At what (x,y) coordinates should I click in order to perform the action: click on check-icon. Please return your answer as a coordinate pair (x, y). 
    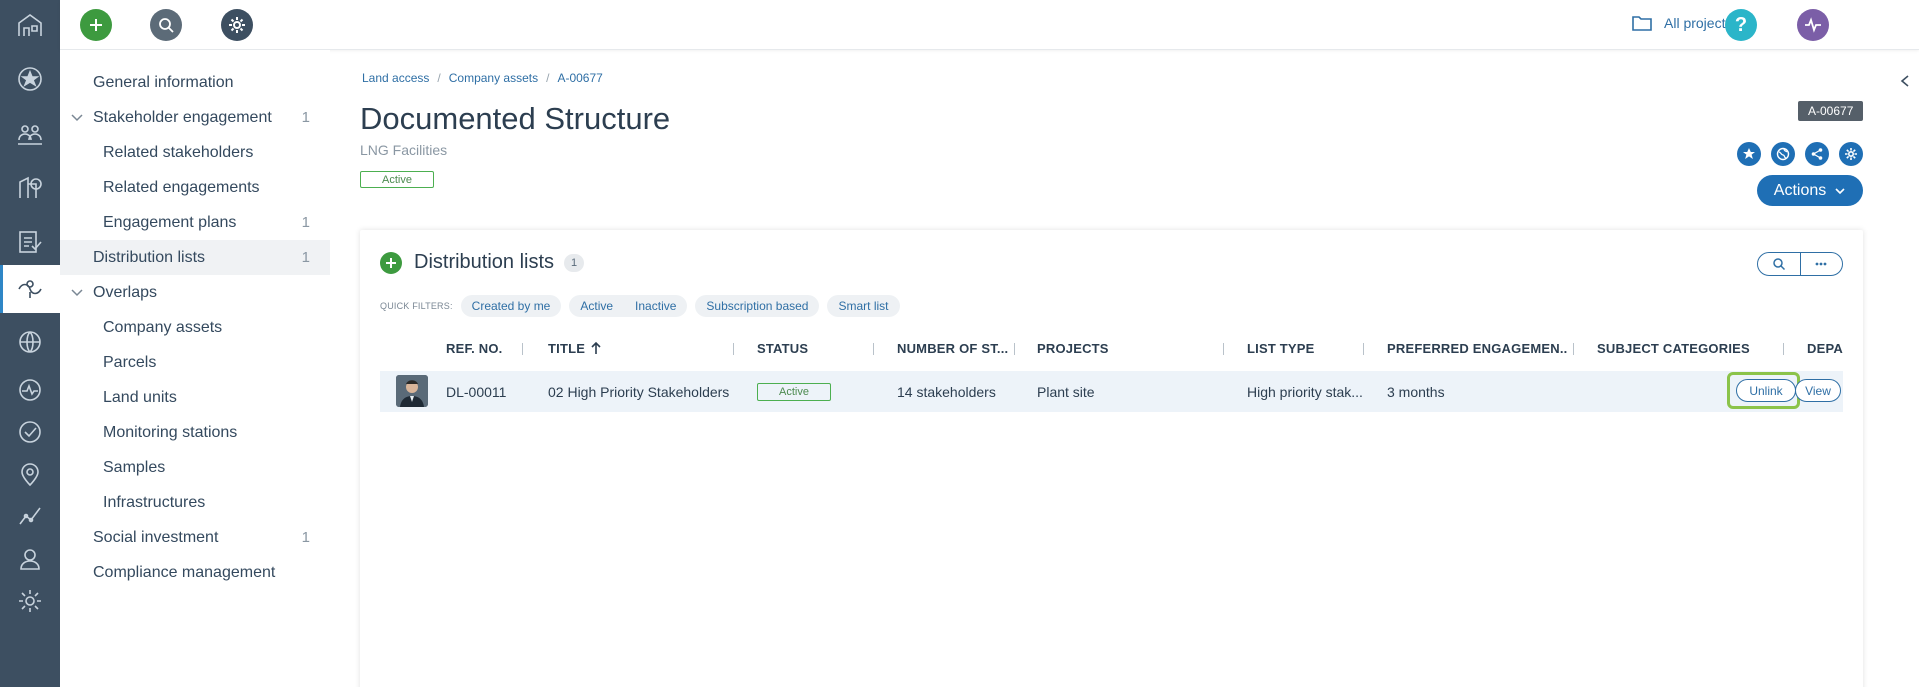
    Looking at the image, I should click on (30, 432).